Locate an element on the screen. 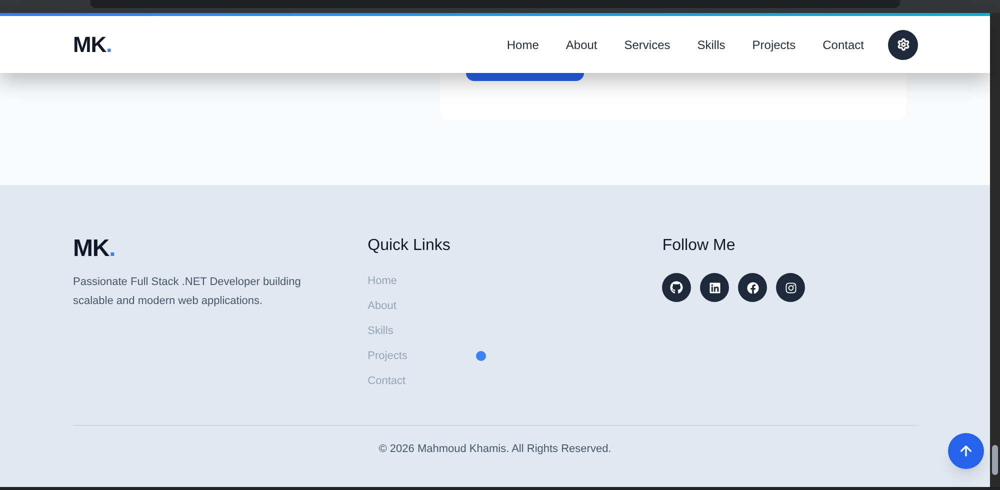 The image size is (1000, 490). footer-logo: MK. is located at coordinates (94, 249).